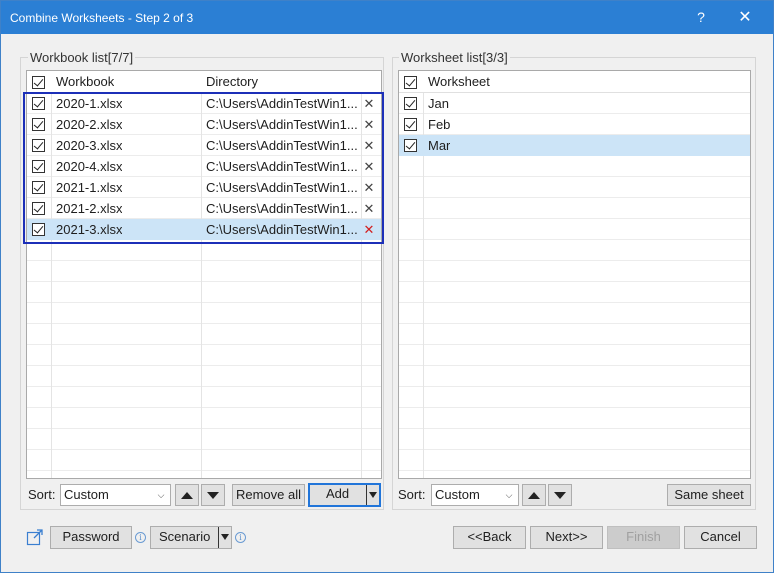 This screenshot has width=776, height=575. Describe the element at coordinates (82, 57) in the screenshot. I see `workbook-list-label: Workbook list[7/7]` at that location.